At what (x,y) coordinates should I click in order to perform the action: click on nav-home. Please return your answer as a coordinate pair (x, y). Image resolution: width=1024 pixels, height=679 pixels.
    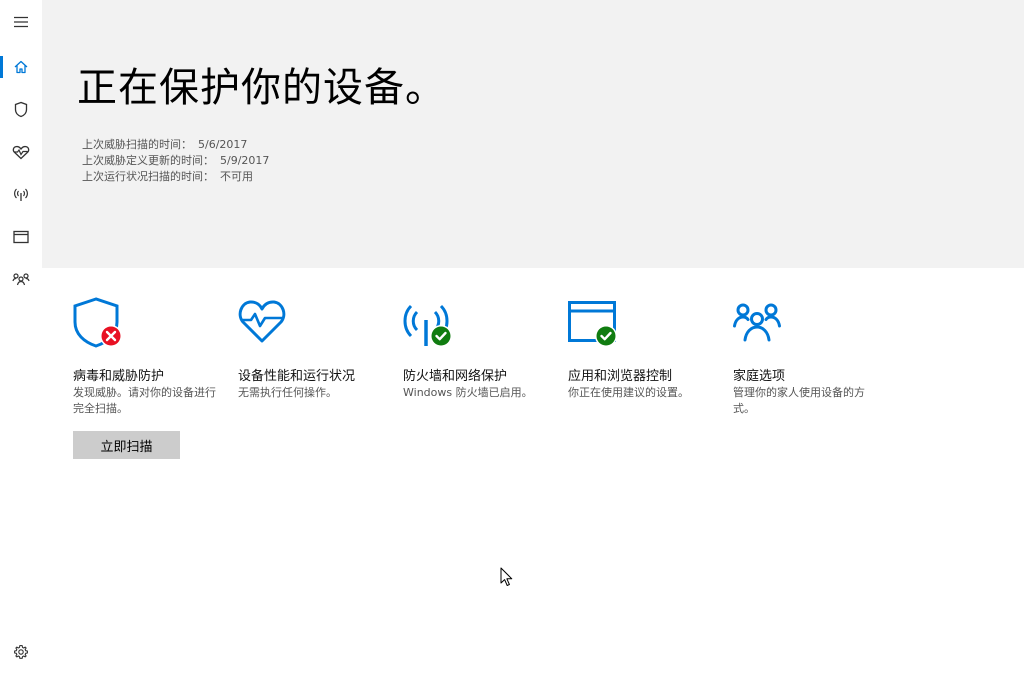
    Looking at the image, I should click on (21, 67).